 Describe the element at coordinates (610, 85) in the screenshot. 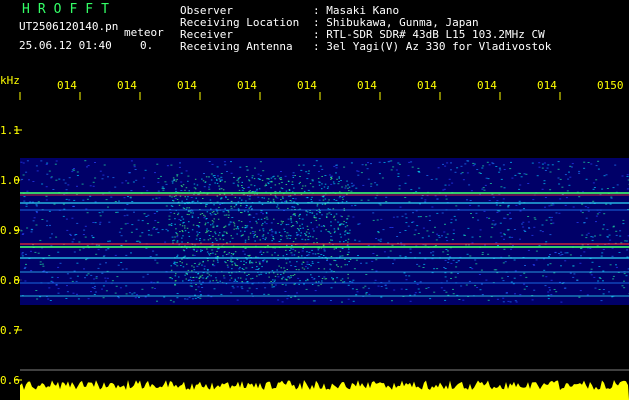

I see `x-tick-label: 0150` at that location.